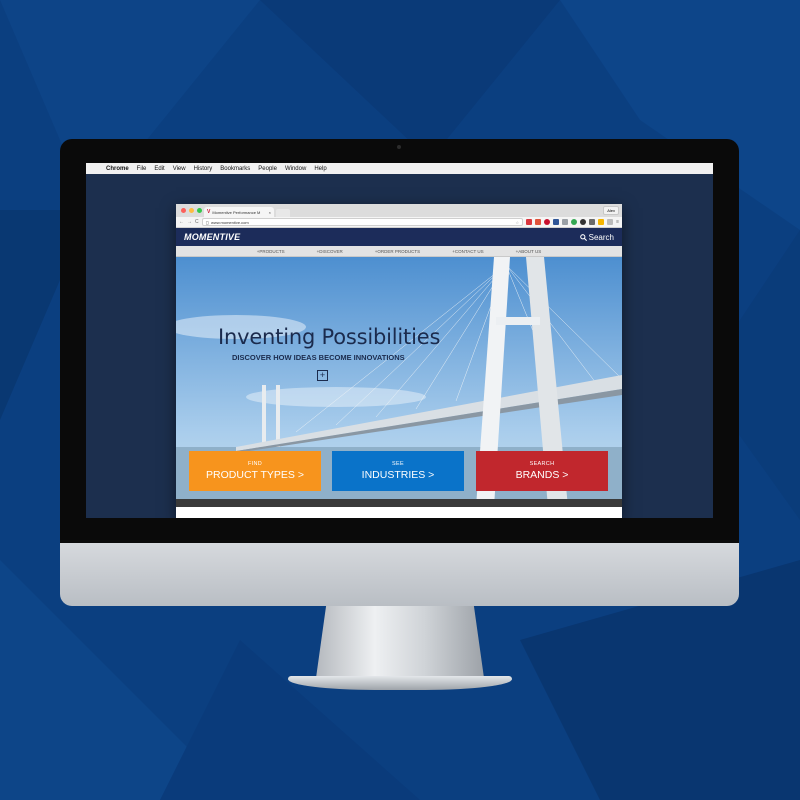  I want to click on search-label: Search, so click(601, 237).